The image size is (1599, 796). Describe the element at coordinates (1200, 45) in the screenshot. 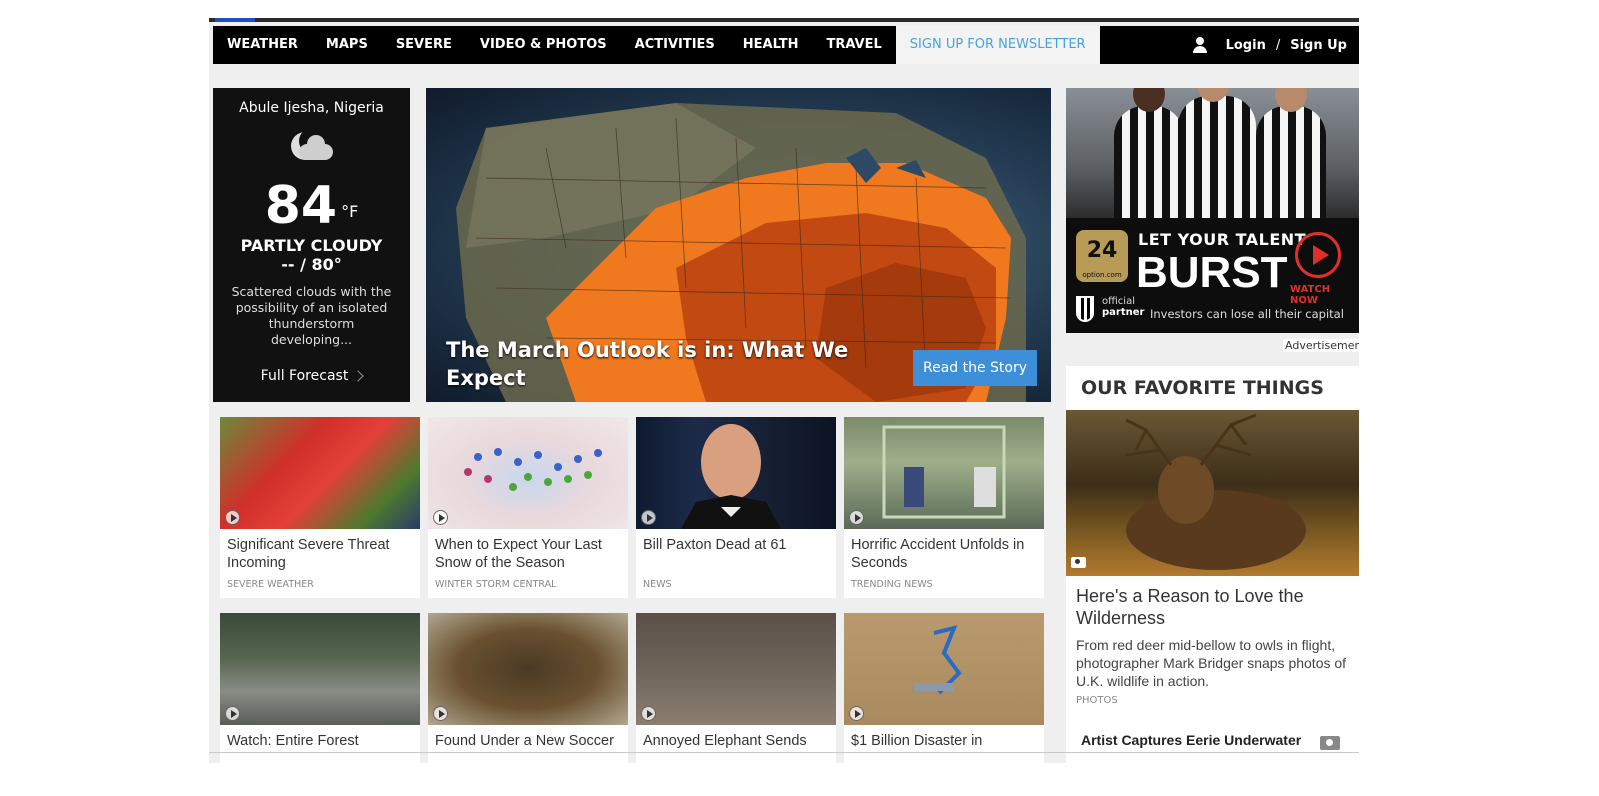

I see `user-icon` at that location.